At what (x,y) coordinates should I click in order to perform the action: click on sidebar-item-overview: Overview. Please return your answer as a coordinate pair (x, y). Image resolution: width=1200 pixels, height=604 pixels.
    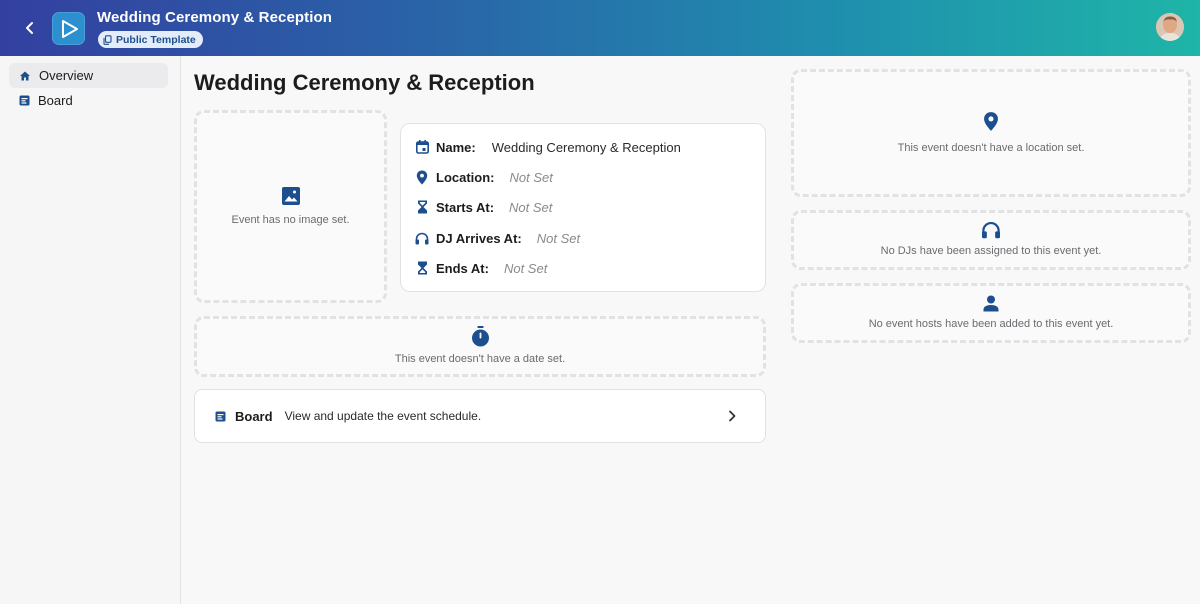
    Looking at the image, I should click on (88, 75).